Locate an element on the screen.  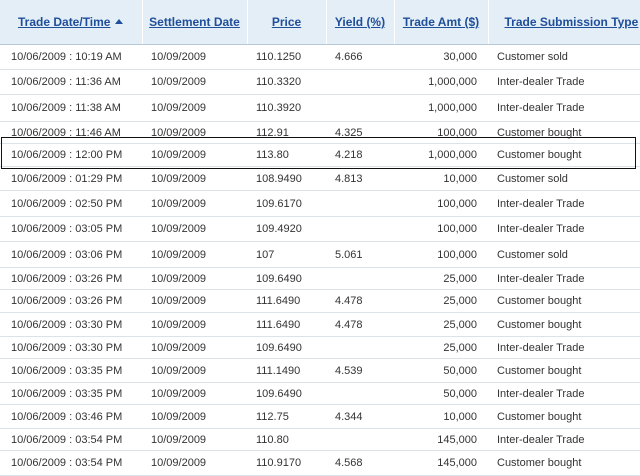
column-header-label: Settlement Date is located at coordinates (194, 22).